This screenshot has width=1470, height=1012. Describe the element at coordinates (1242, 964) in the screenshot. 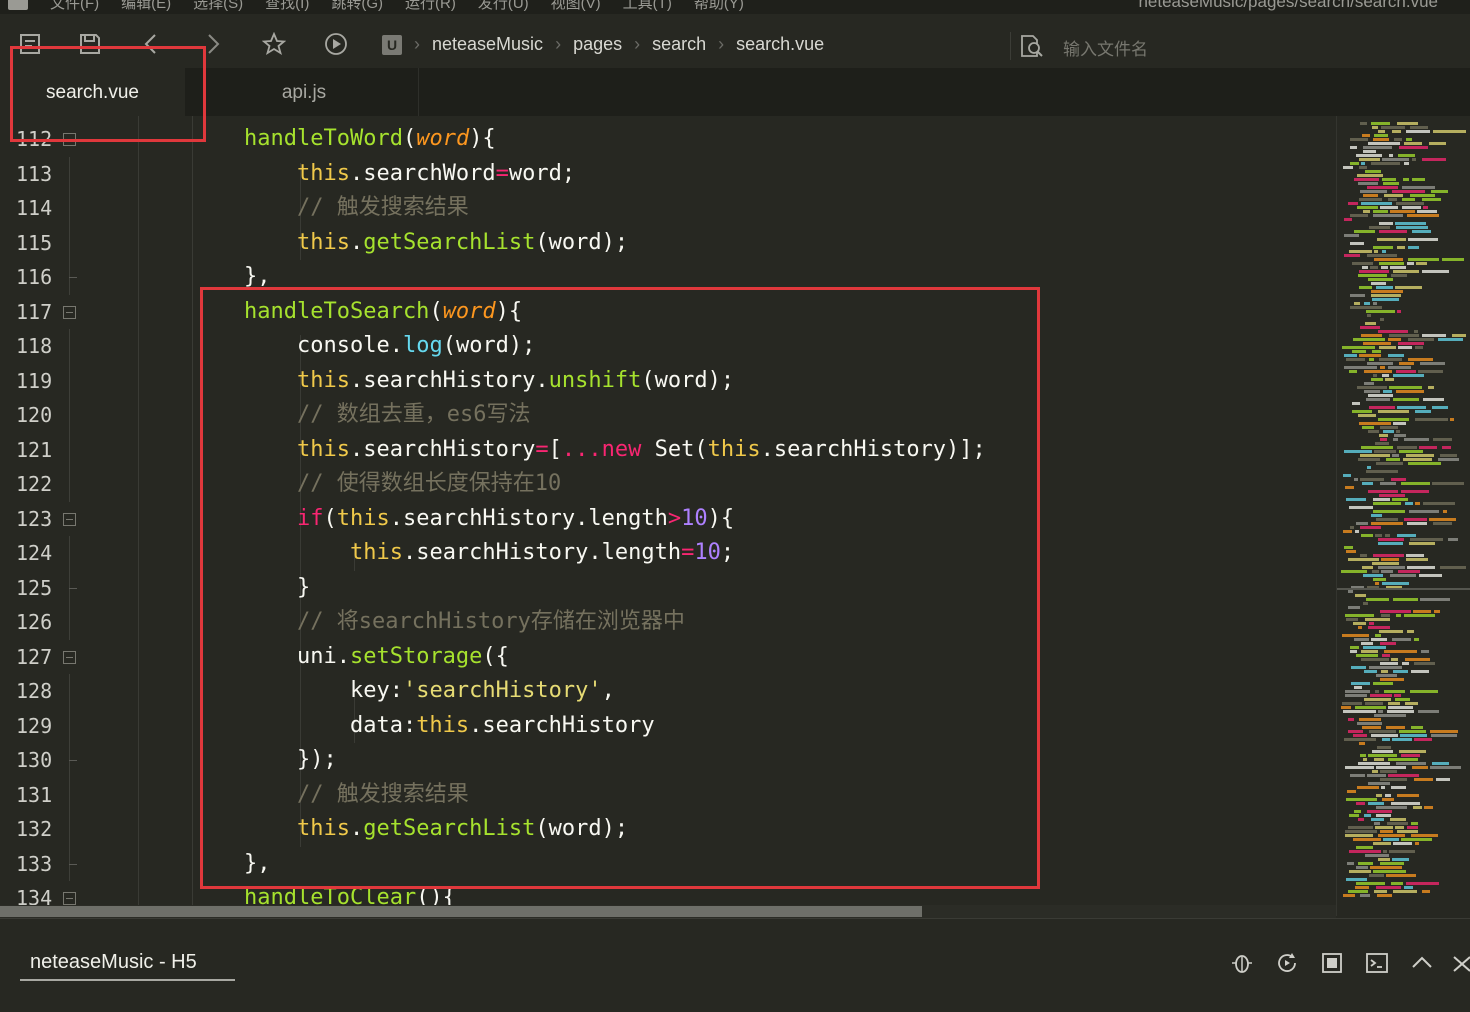

I see `debug-icon` at that location.